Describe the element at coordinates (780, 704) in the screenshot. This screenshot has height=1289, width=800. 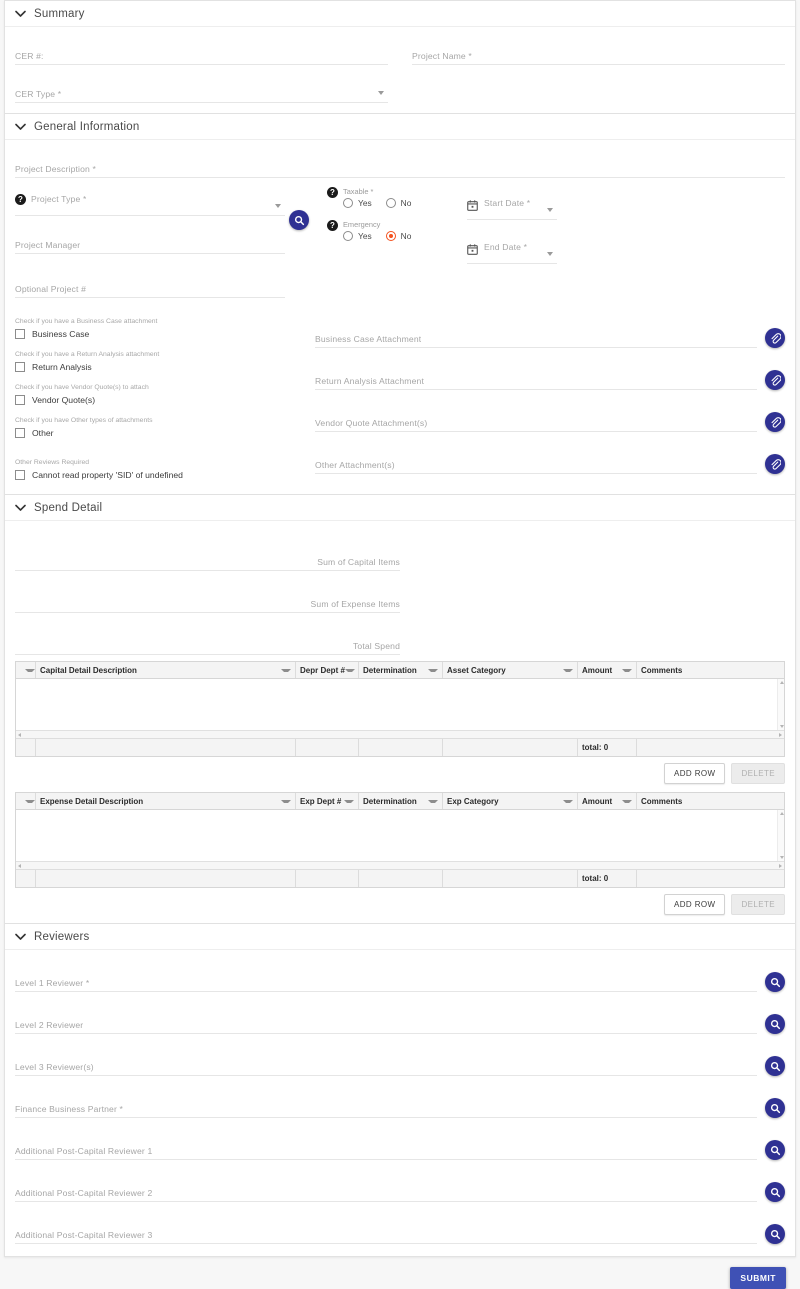
I see `capital-table-vertical-scrollbar` at that location.